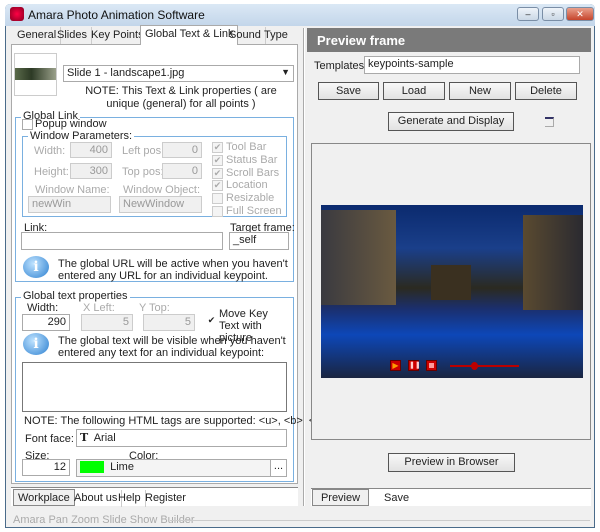 This screenshot has width=600, height=532. What do you see at coordinates (396, 498) in the screenshot?
I see `tab-save: Save` at bounding box center [396, 498].